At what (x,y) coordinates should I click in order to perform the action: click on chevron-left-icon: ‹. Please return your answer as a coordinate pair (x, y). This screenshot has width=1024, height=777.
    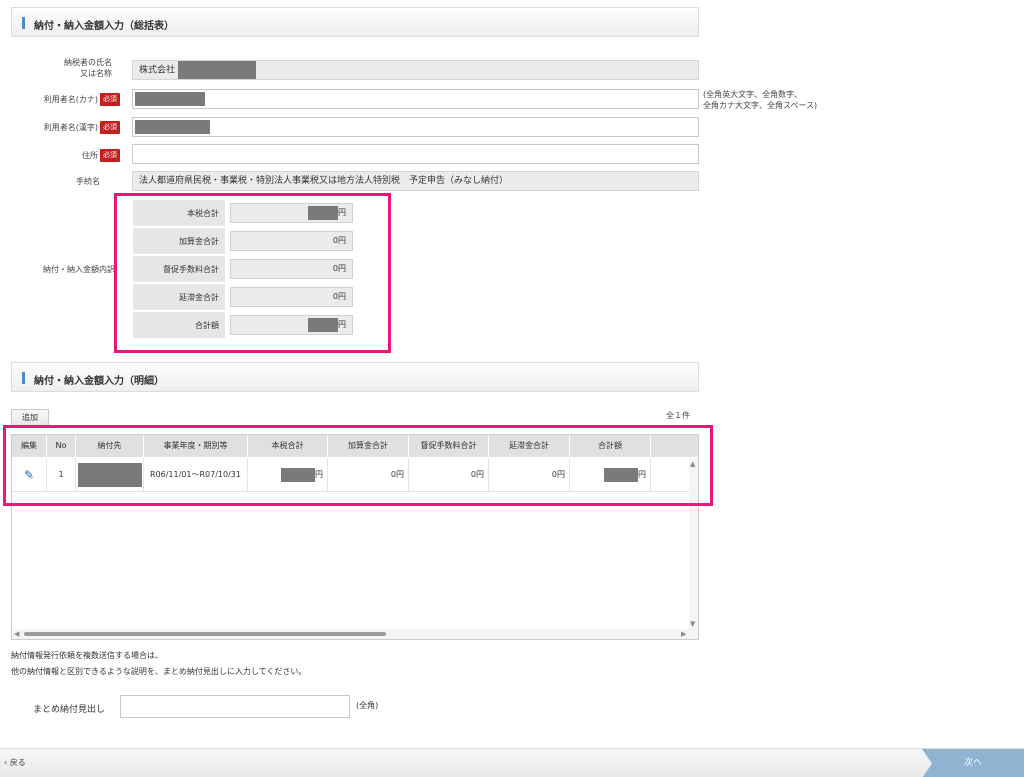
    Looking at the image, I should click on (6, 762).